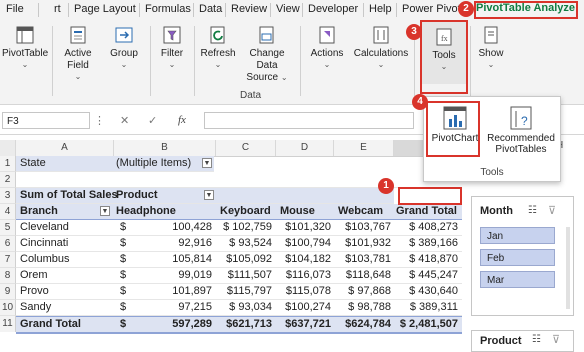 The height and width of the screenshot is (352, 584). I want to click on menu-page-layout: Page Layout, so click(105, 9).